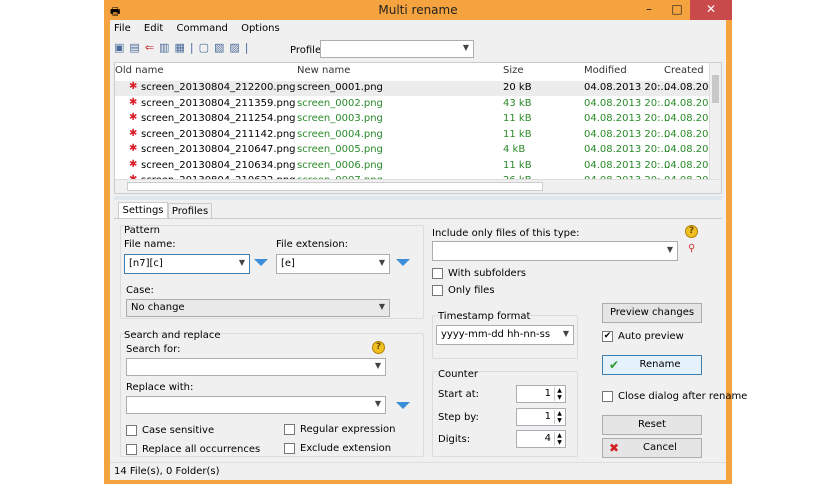  What do you see at coordinates (131, 449) in the screenshot?
I see `replace-all-checkbox` at bounding box center [131, 449].